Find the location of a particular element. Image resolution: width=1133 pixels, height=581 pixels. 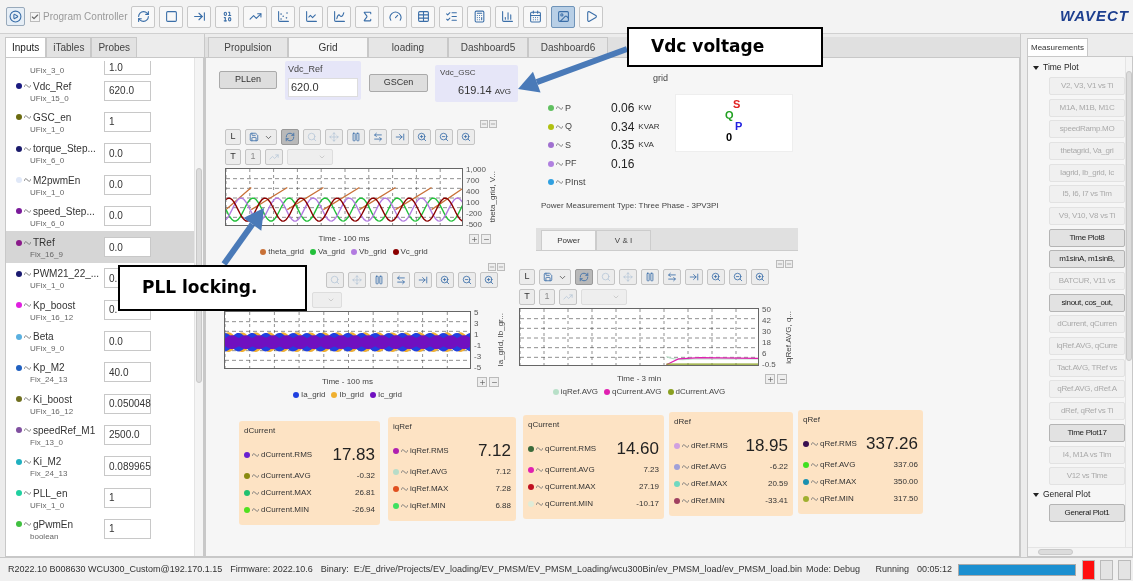

power-unit: KW is located at coordinates (645, 108).